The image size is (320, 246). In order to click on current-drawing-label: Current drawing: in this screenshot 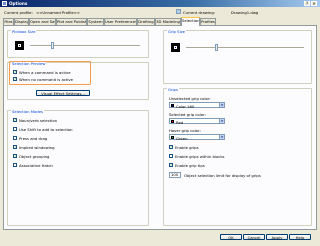, I will do `click(199, 12)`.